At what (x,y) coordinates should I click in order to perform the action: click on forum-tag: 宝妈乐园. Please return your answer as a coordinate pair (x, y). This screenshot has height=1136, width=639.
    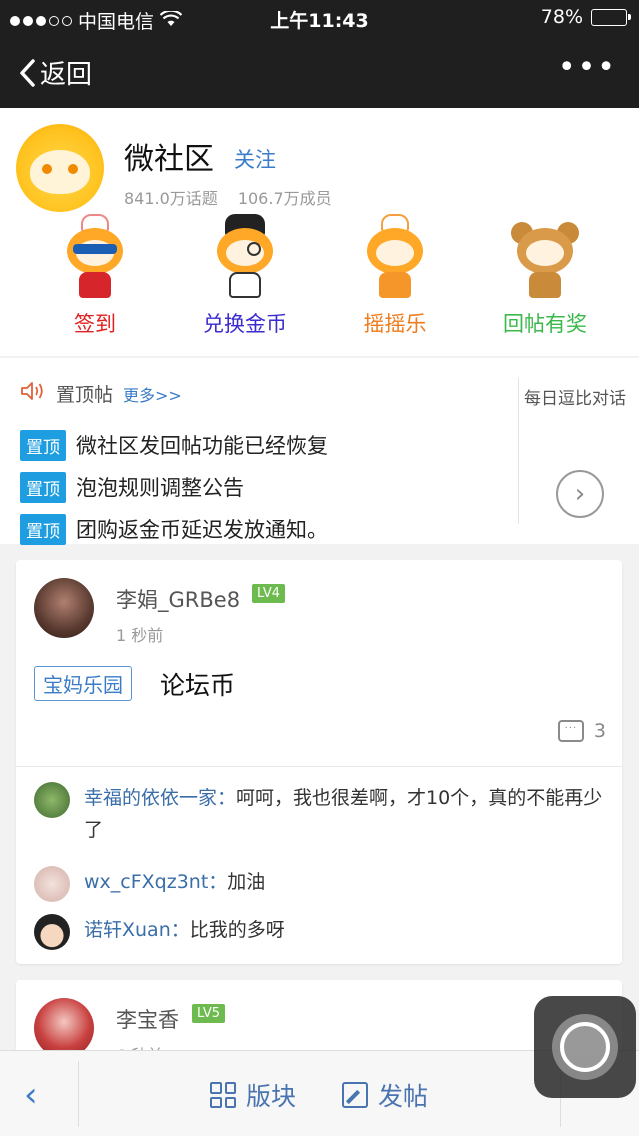
    Looking at the image, I should click on (83, 683).